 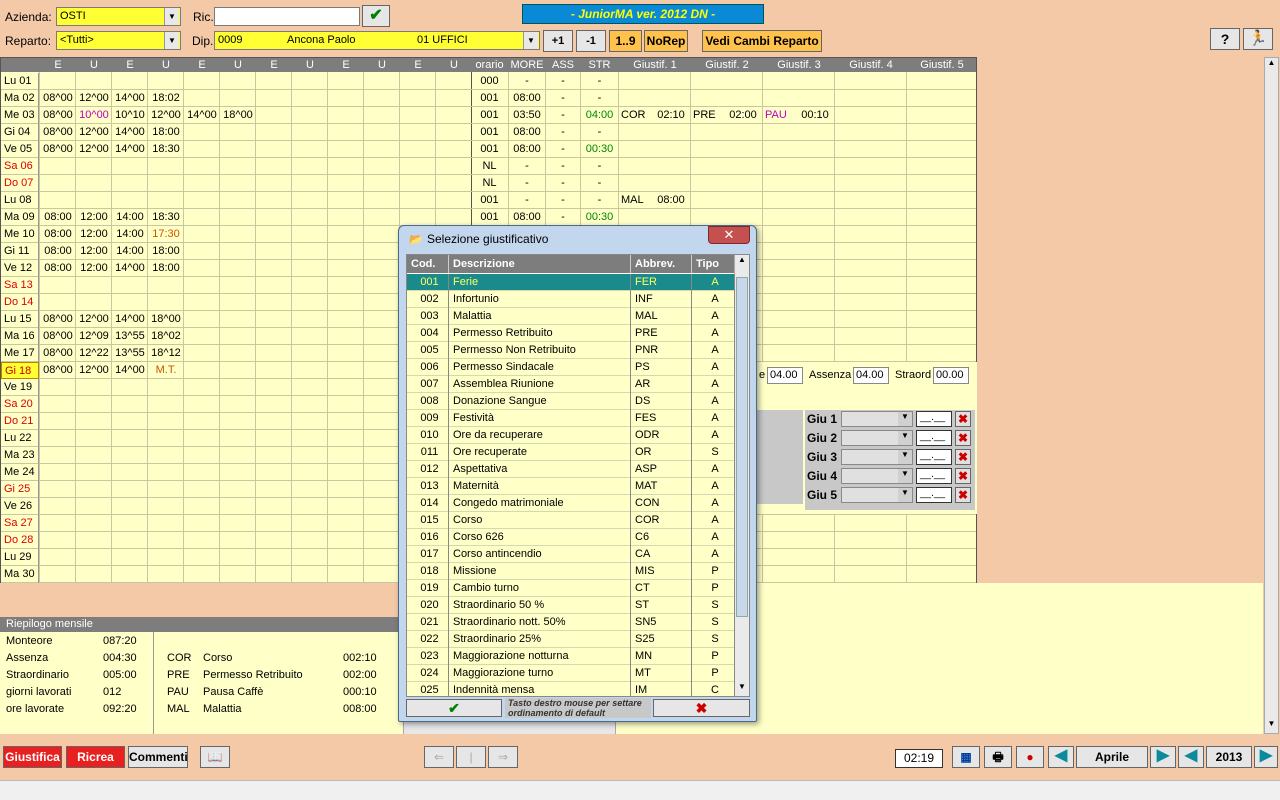 What do you see at coordinates (236, 166) in the screenshot?
I see `timecard-row: Sa 06` at bounding box center [236, 166].